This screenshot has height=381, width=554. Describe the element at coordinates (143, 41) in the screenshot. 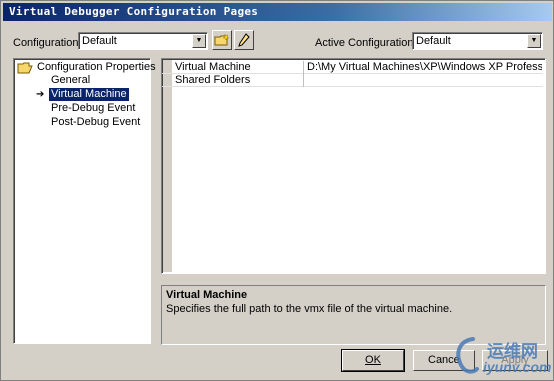

I see `configuration-dropdown: Default ▼` at that location.